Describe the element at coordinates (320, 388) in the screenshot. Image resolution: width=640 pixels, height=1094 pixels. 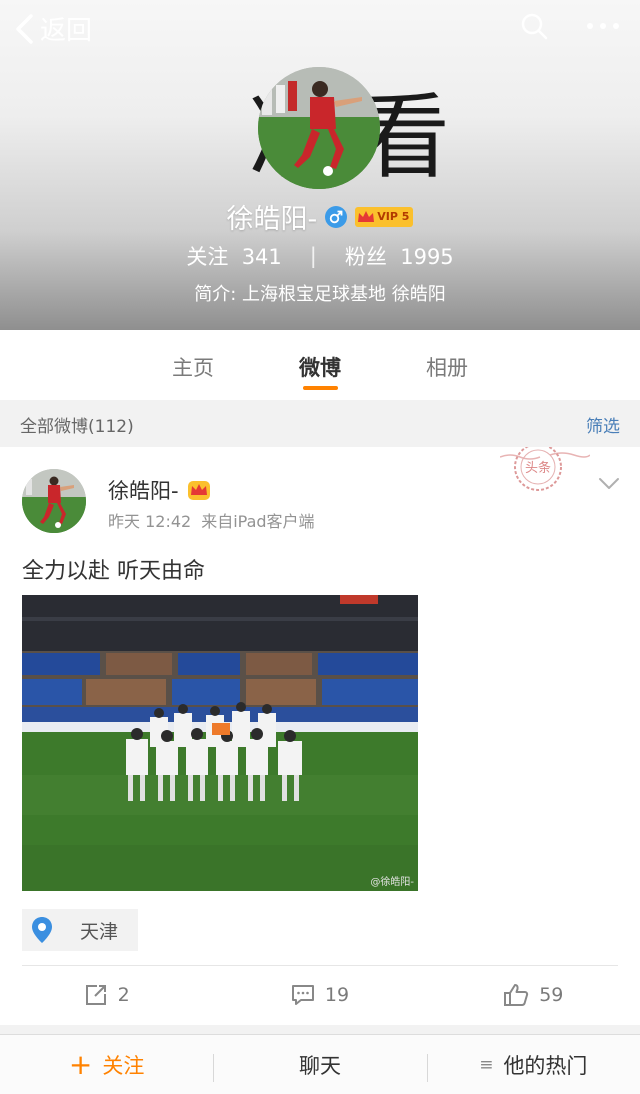
I see `active-tab-indicator` at that location.